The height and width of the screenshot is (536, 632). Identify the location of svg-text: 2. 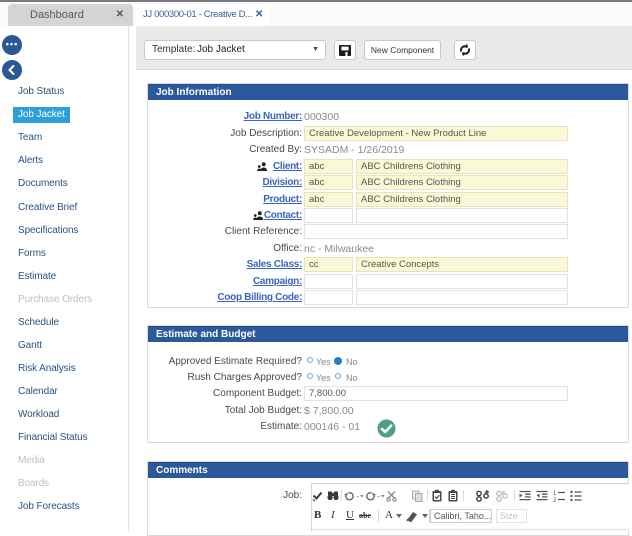
(555, 501).